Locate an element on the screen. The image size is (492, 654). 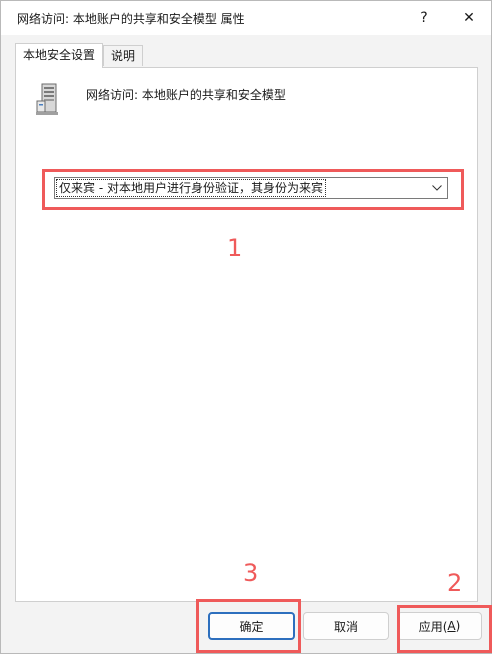
annotation-number-2: 2 is located at coordinates (455, 583).